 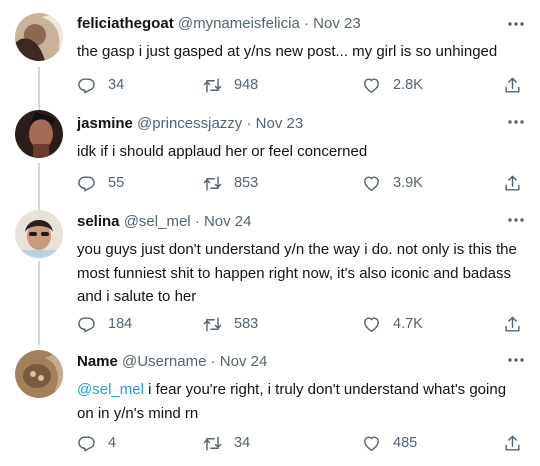 I want to click on tweet-actions: 4 34 485, so click(x=302, y=443).